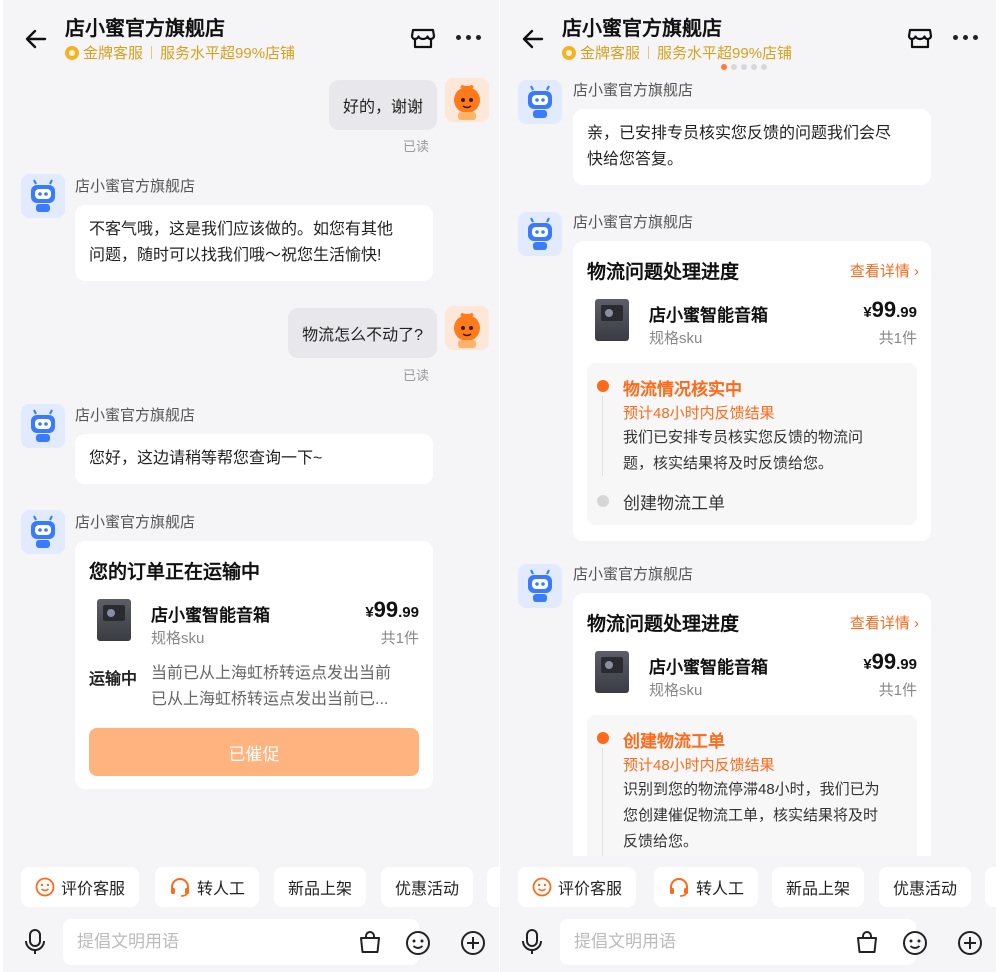 Image resolution: width=996 pixels, height=972 pixels. I want to click on divider, so click(152, 52).